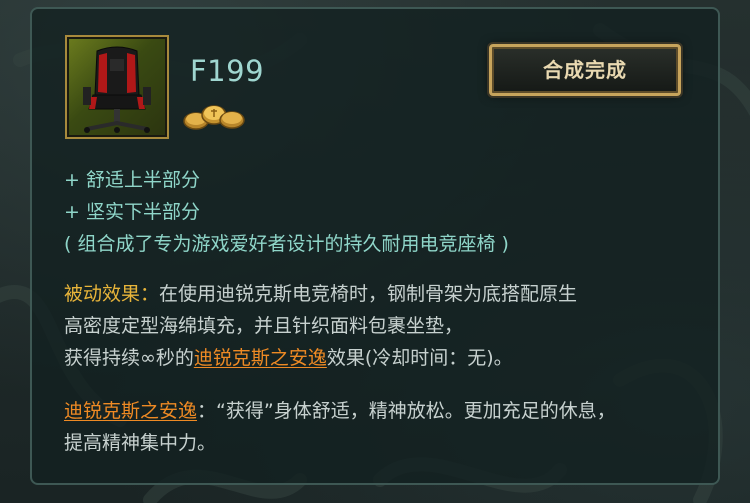 Image resolution: width=750 pixels, height=503 pixels. I want to click on effect-description-section: 迪锐克斯之安逸：“获得”身体舒适，精神放松。更加充足的休息， 提高精神集中力。, so click(386, 427).